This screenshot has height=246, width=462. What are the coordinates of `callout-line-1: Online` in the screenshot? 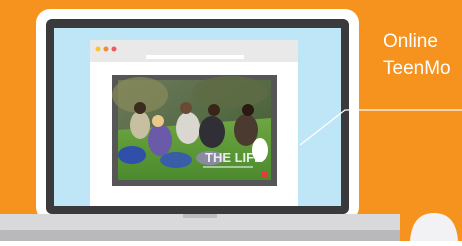 It's located at (410, 41).